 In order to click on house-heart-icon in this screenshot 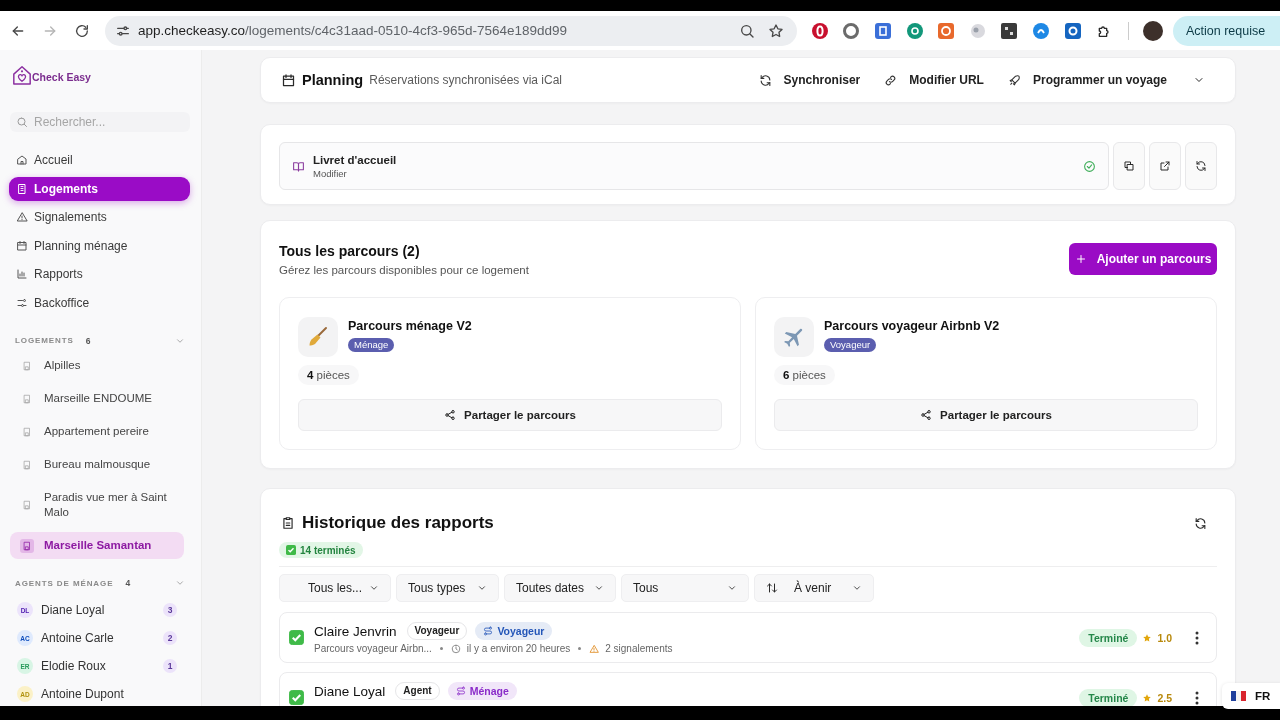, I will do `click(22, 75)`.